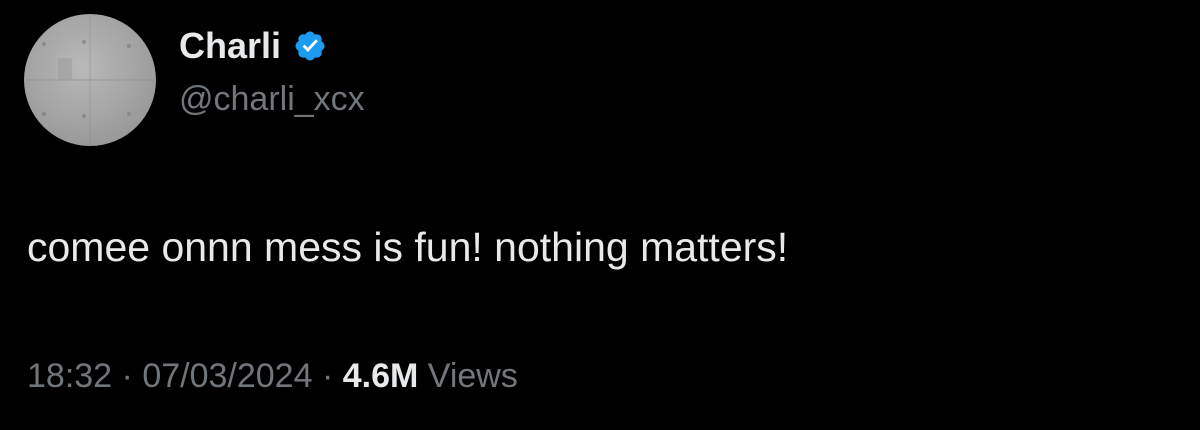 This screenshot has width=1200, height=430. Describe the element at coordinates (272, 99) in the screenshot. I see `author-handle: @charli_xcx` at that location.